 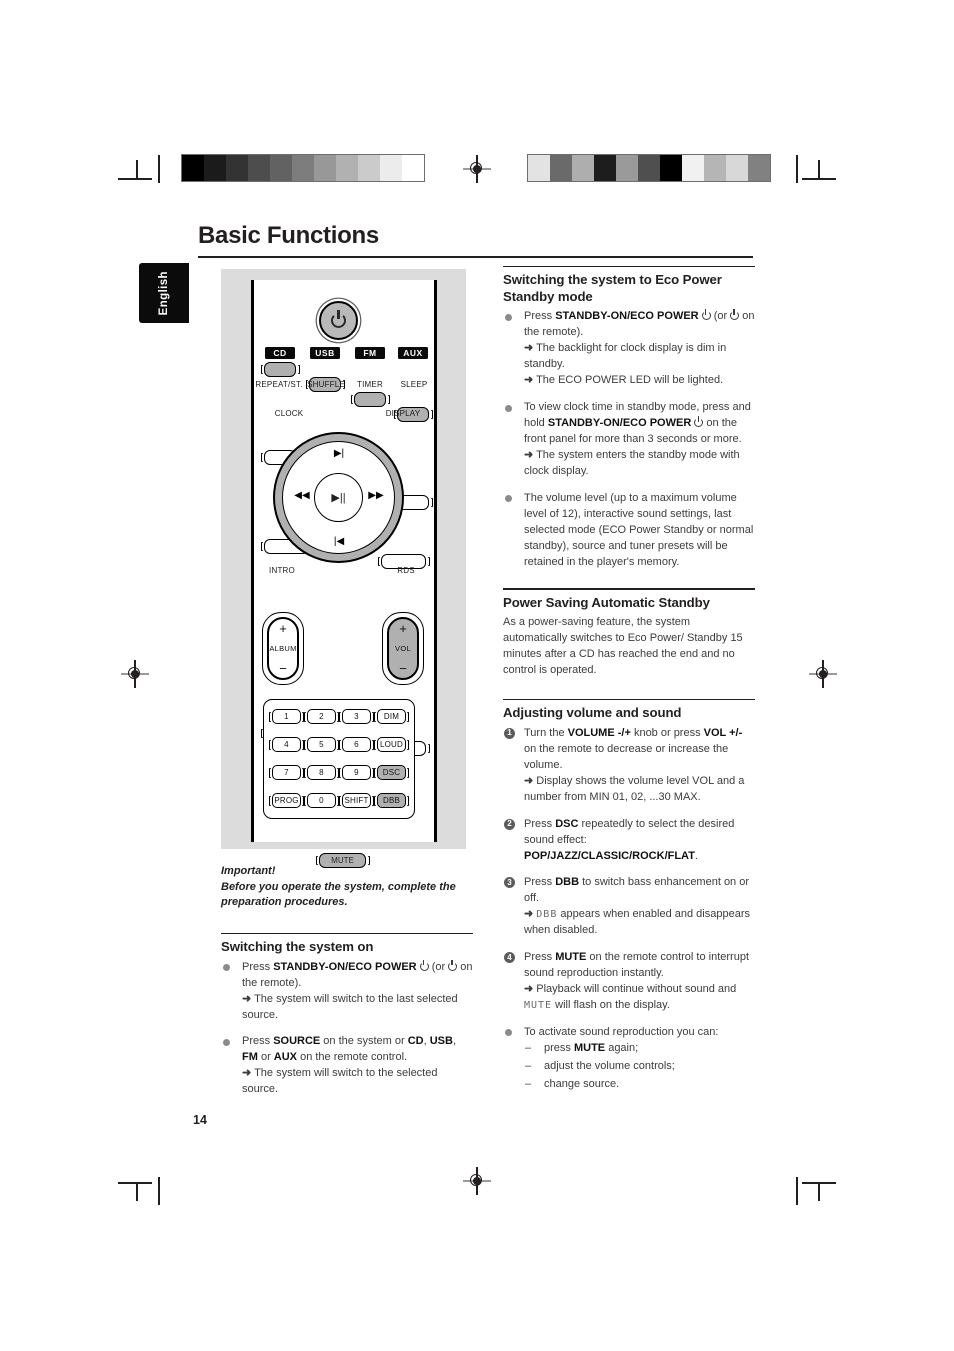 What do you see at coordinates (356, 744) in the screenshot?
I see `keypad-key-6: 6` at bounding box center [356, 744].